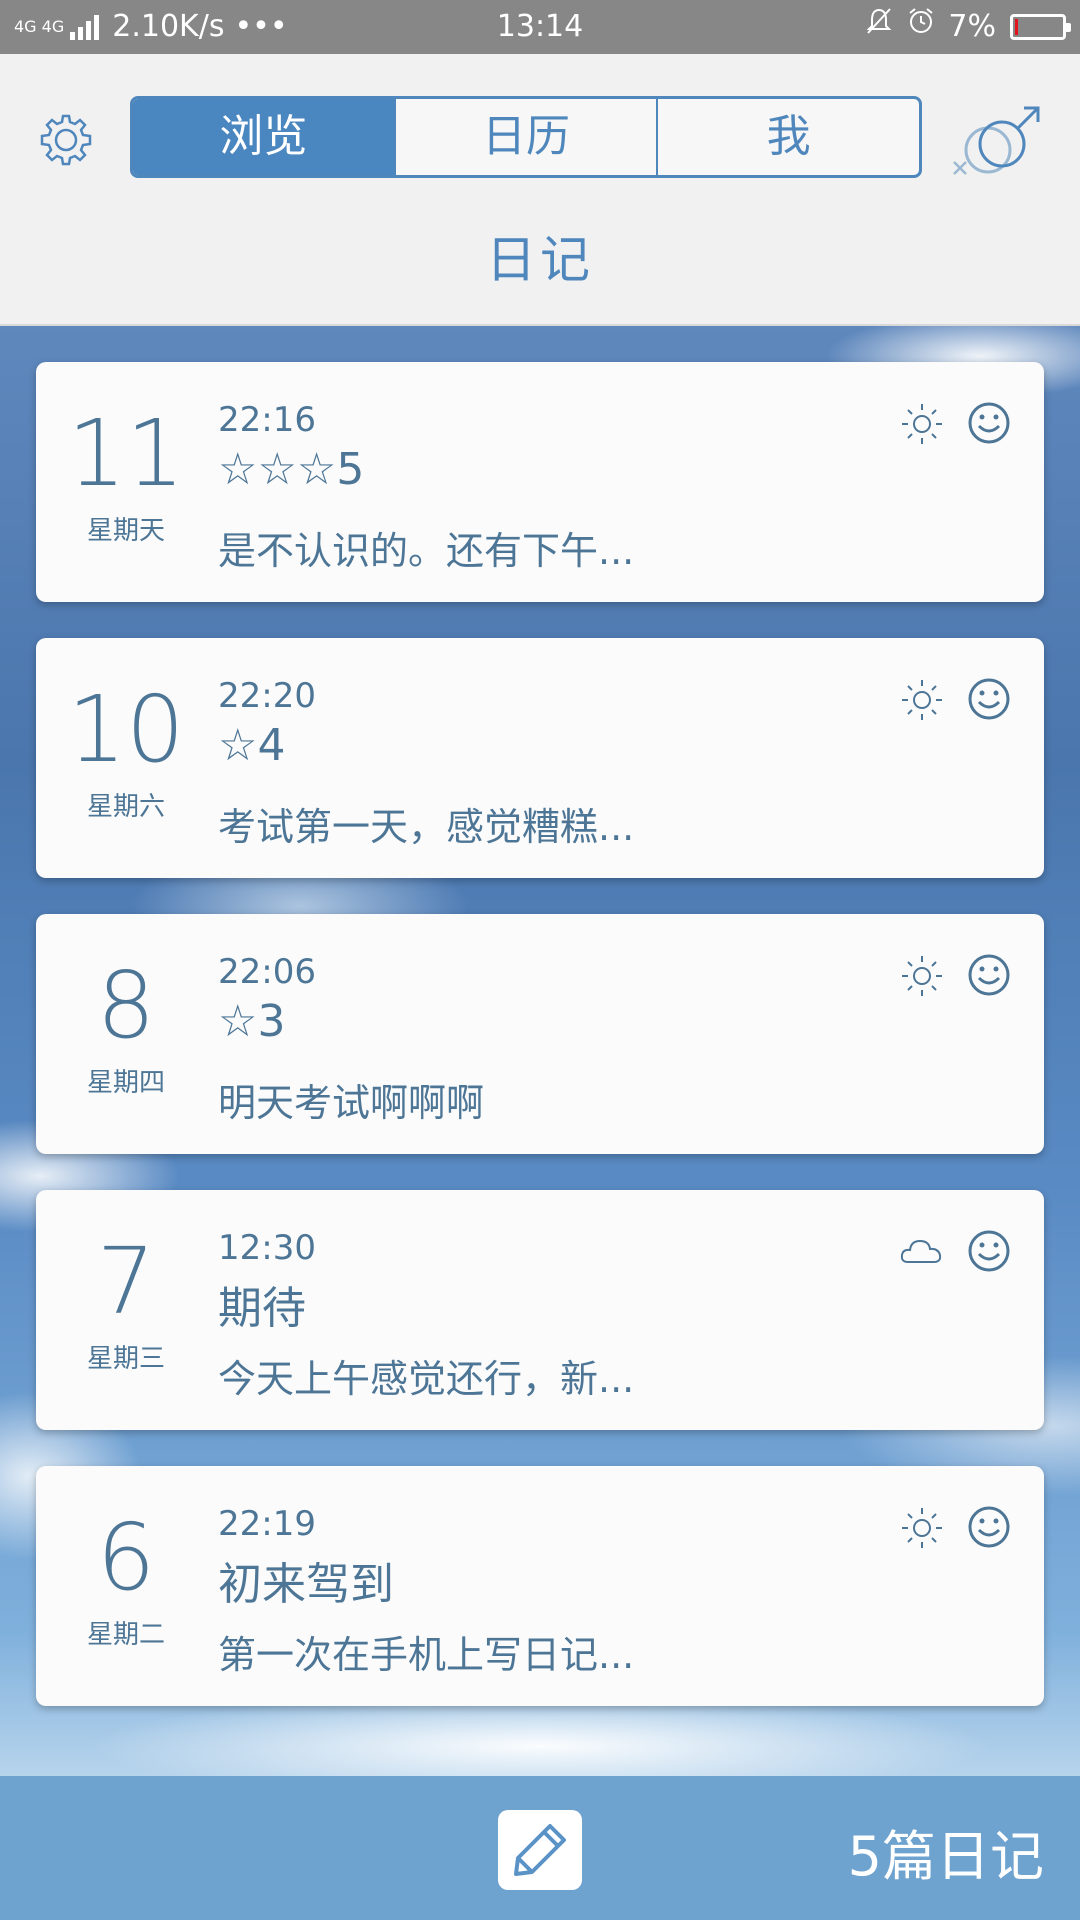 Image resolution: width=1080 pixels, height=1920 pixels. What do you see at coordinates (1000, 147) in the screenshot?
I see `gender-icon` at bounding box center [1000, 147].